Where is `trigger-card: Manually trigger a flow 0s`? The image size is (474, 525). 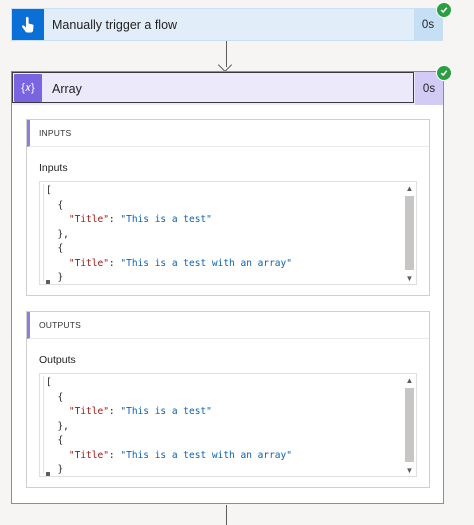 trigger-card: Manually trigger a flow 0s is located at coordinates (227, 24).